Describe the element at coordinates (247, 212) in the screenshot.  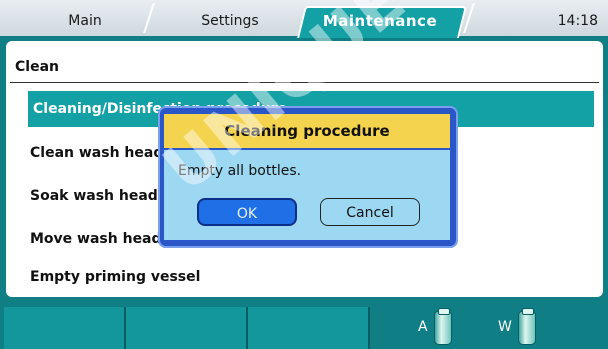
I see `ok-button: OK` at that location.